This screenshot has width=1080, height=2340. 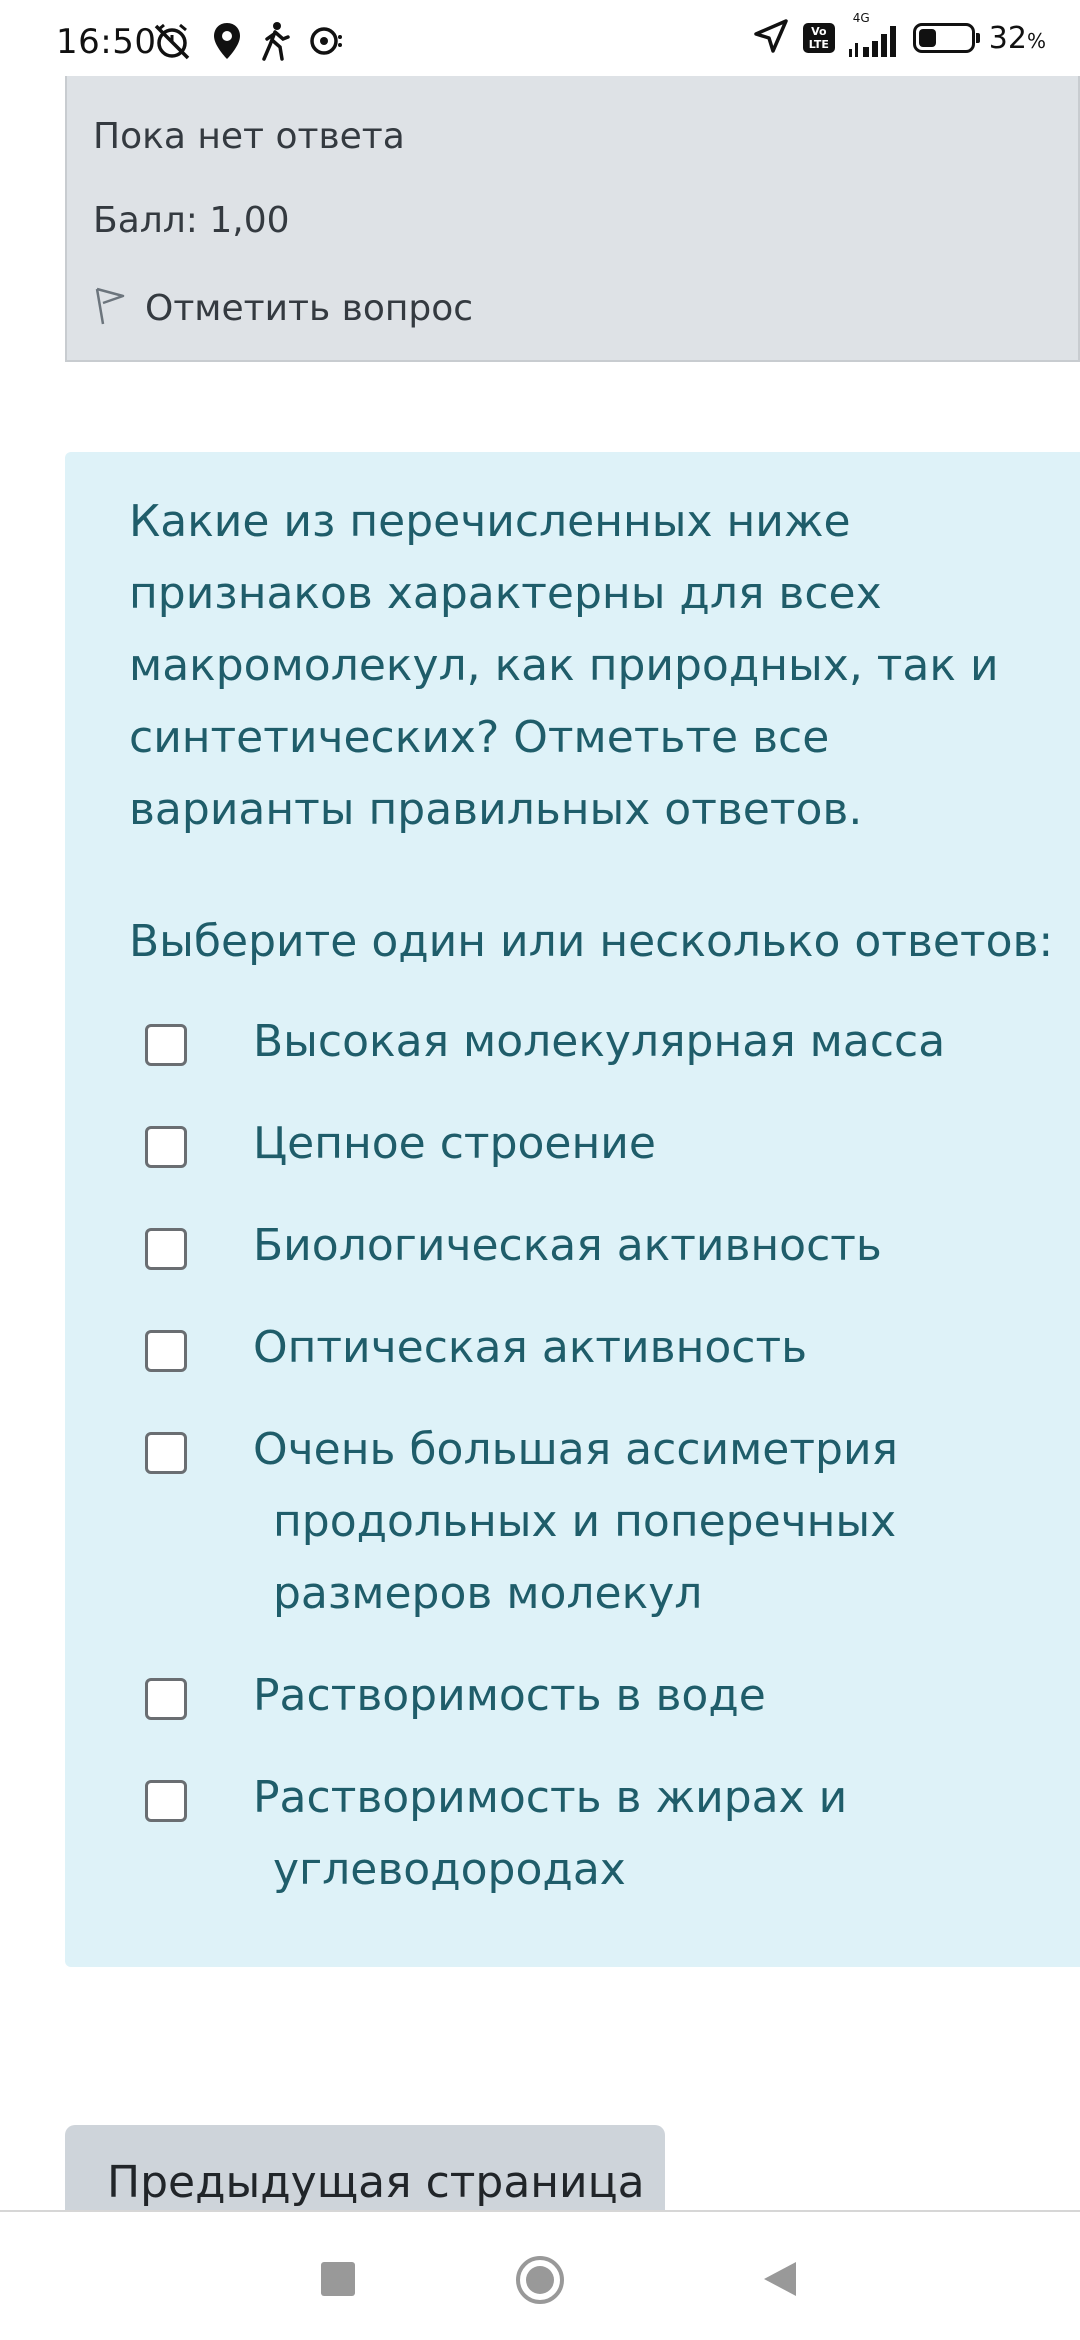 What do you see at coordinates (530, 1347) in the screenshot?
I see `answer-option-label: Оптическая активность` at bounding box center [530, 1347].